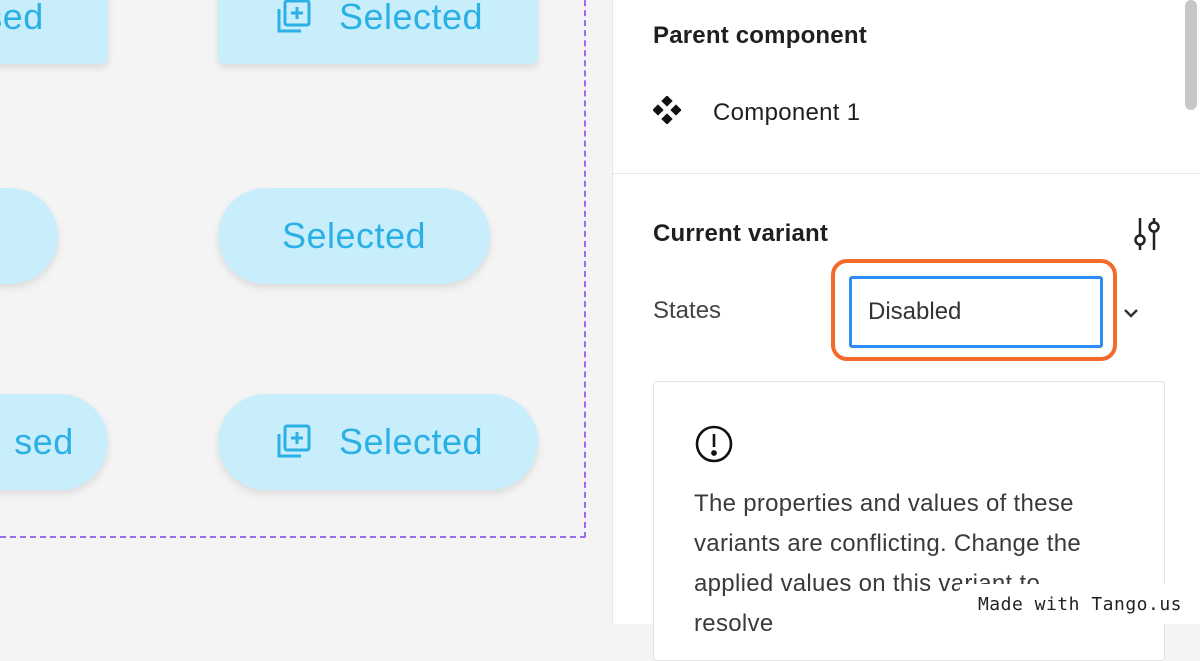 Image resolution: width=1200 pixels, height=661 pixels. I want to click on exclamation-circle-icon, so click(714, 444).